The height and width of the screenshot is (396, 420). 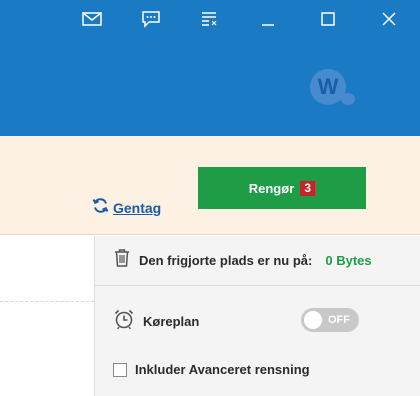 I want to click on menu-icon, so click(x=209, y=19).